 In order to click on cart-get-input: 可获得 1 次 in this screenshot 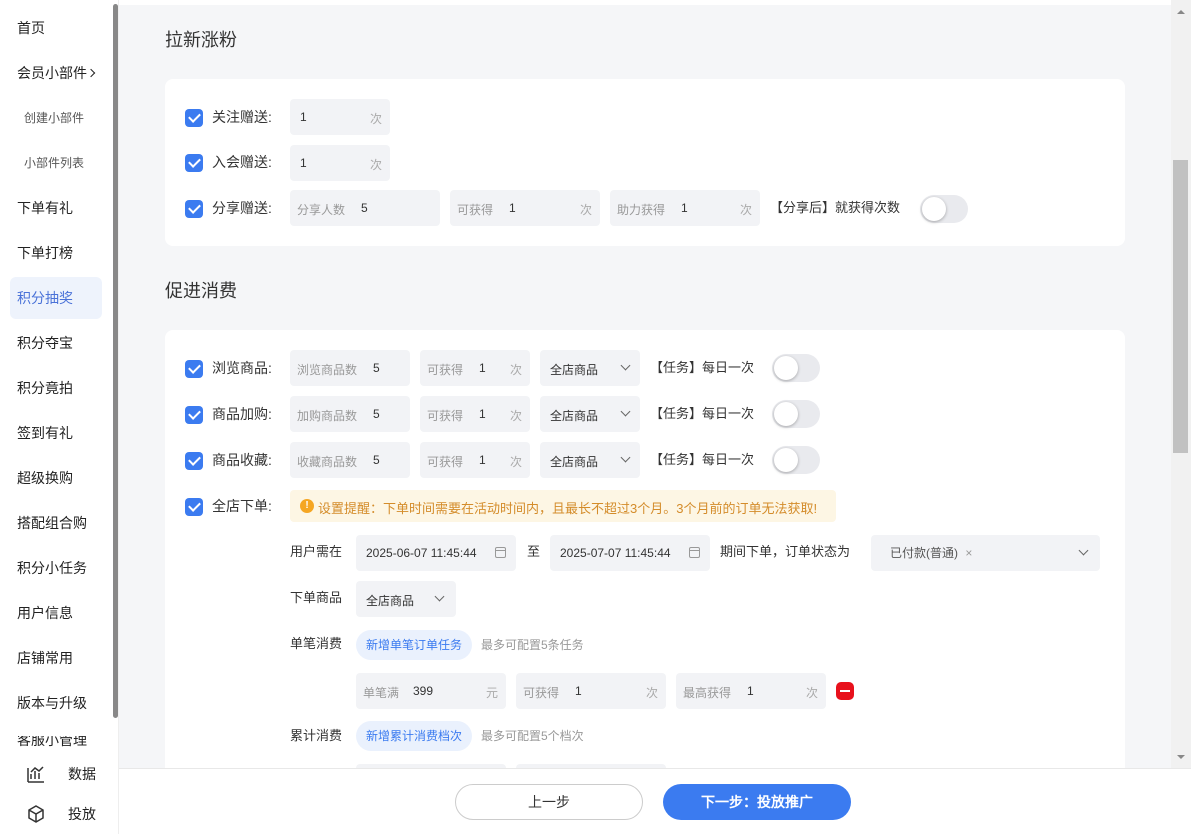, I will do `click(475, 414)`.